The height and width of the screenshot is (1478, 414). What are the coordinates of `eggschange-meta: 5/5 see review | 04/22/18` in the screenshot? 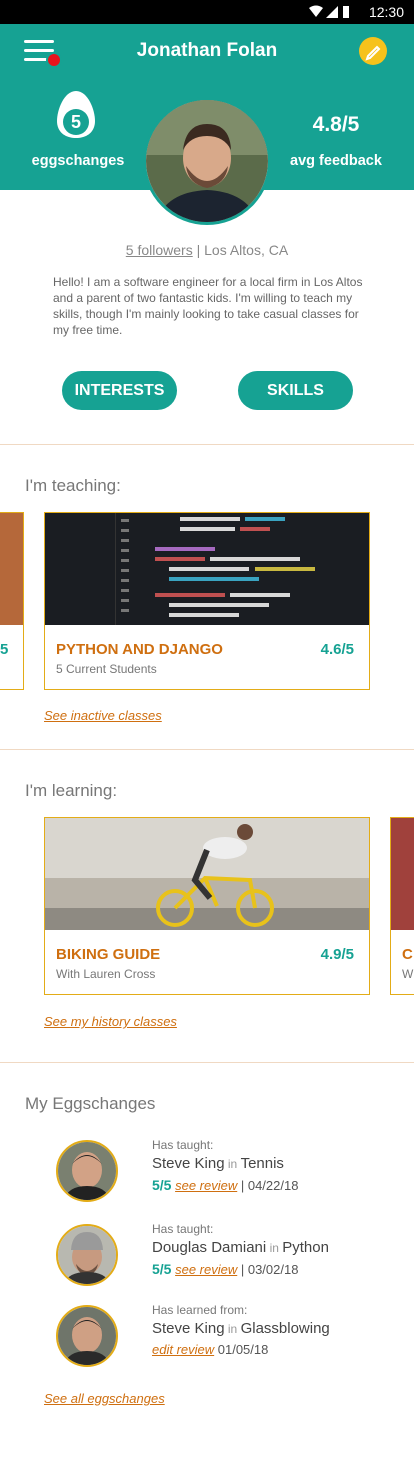 It's located at (225, 1185).